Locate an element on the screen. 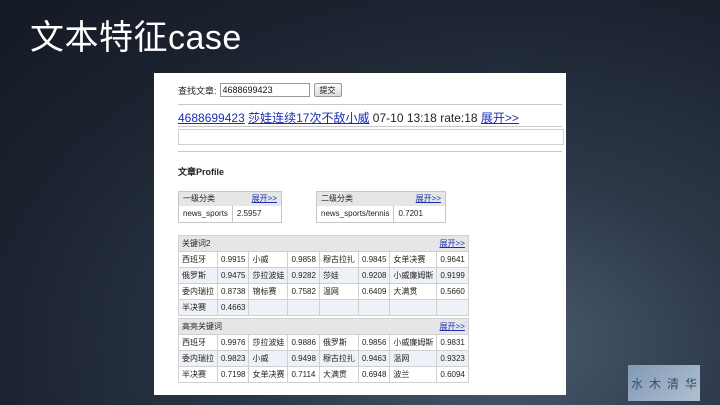 Image resolution: width=720 pixels, height=405 pixels. score-cell: 0.9976 is located at coordinates (233, 342).